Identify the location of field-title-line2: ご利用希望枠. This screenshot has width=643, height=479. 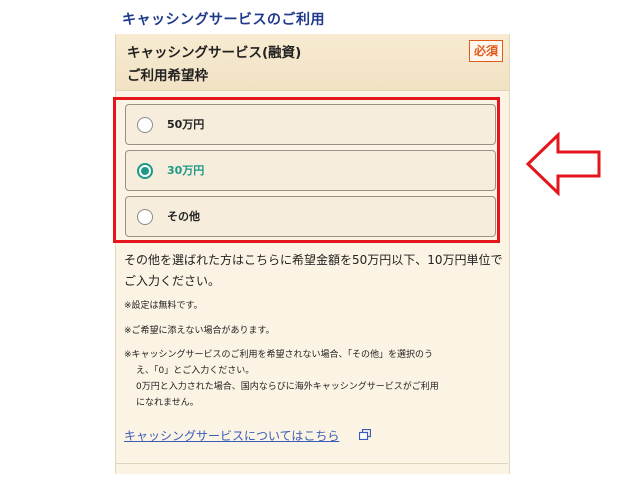
(167, 76).